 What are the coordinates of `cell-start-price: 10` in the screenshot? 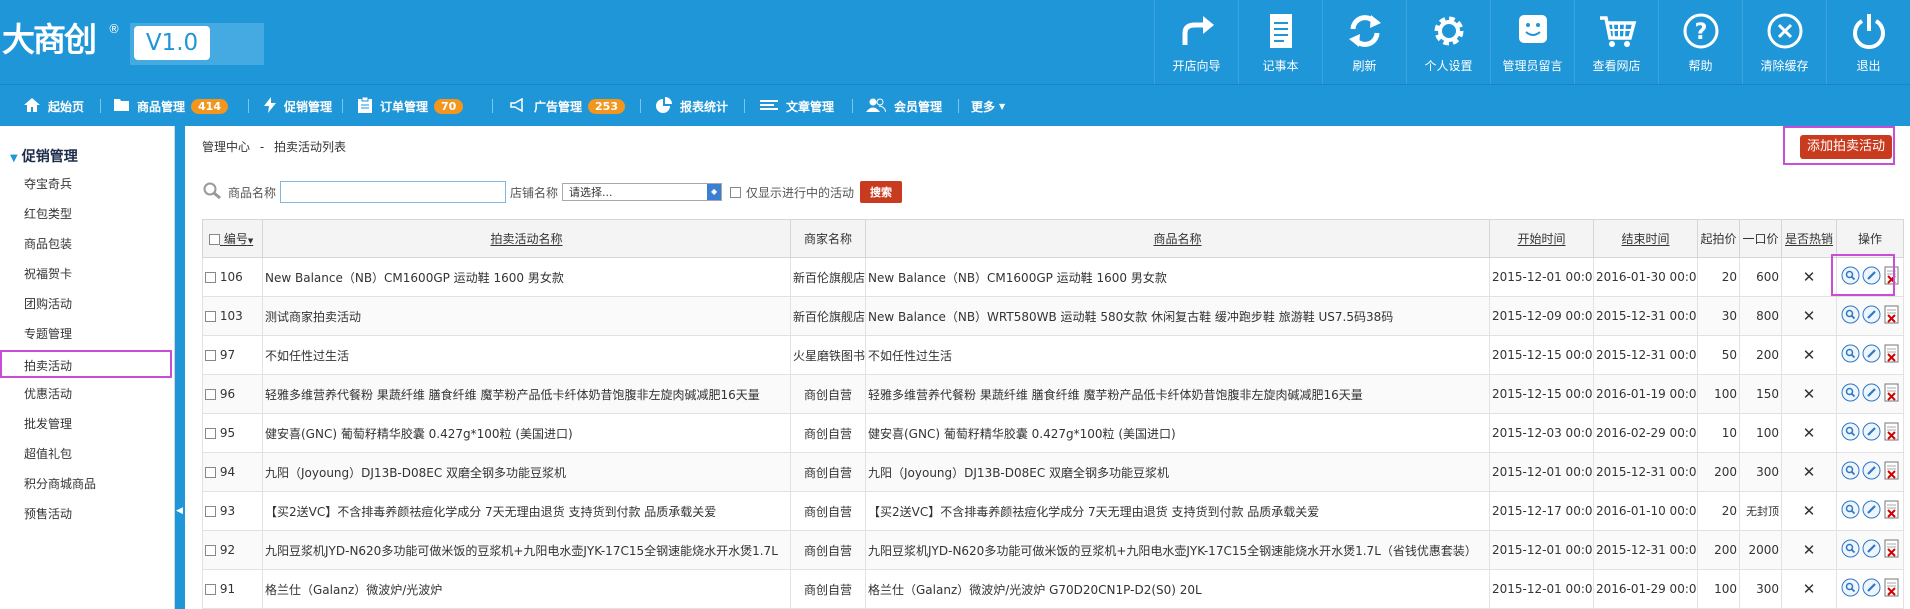 It's located at (1718, 433).